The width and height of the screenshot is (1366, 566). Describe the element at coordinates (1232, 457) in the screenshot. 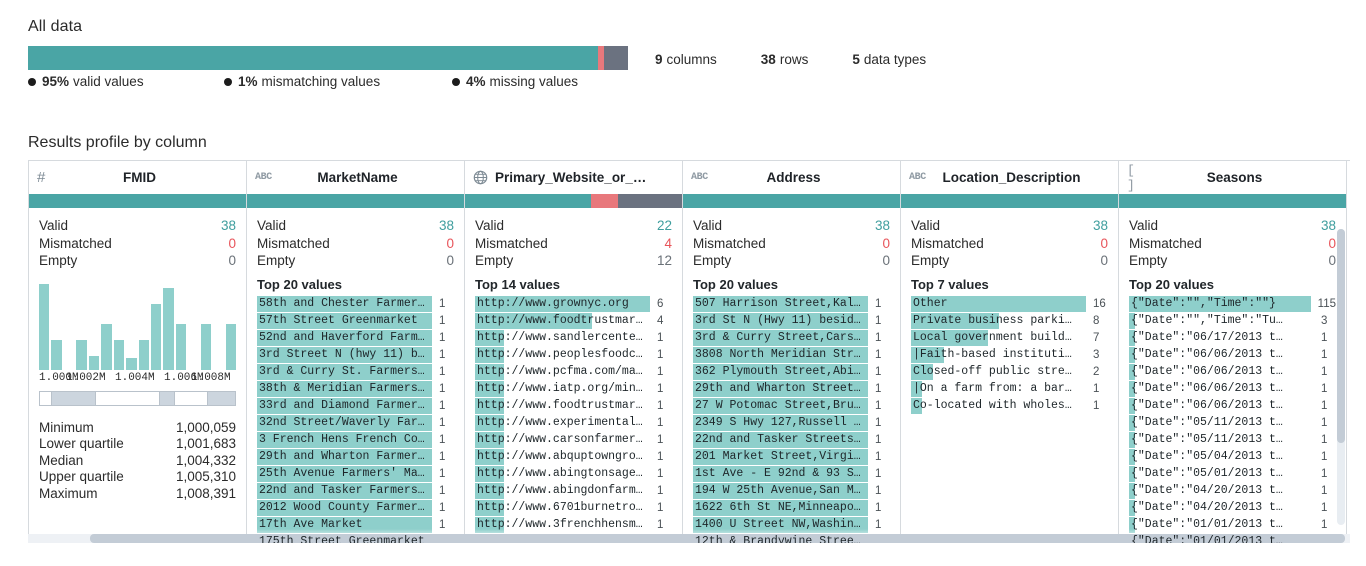

I see `top-value-row: {"Date":"05/04/2013 t… 1` at that location.